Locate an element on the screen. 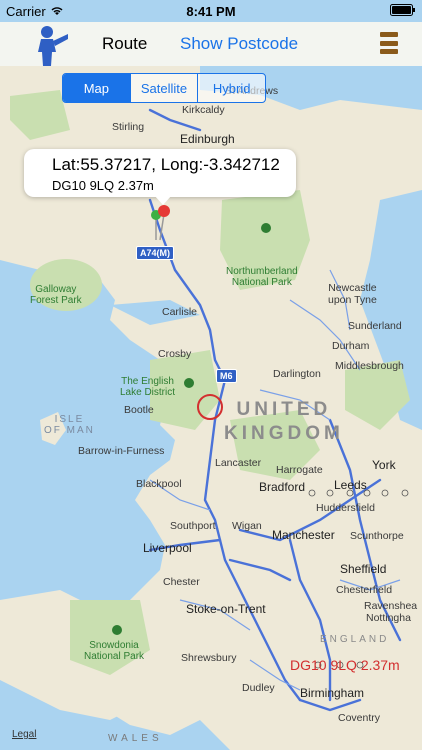 This screenshot has height=750, width=422. map-label: Leeds is located at coordinates (350, 485).